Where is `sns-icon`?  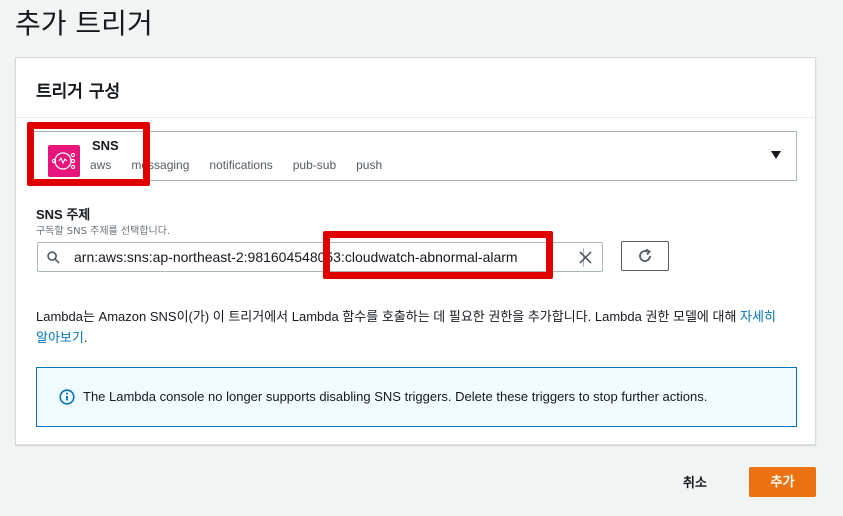 sns-icon is located at coordinates (64, 161).